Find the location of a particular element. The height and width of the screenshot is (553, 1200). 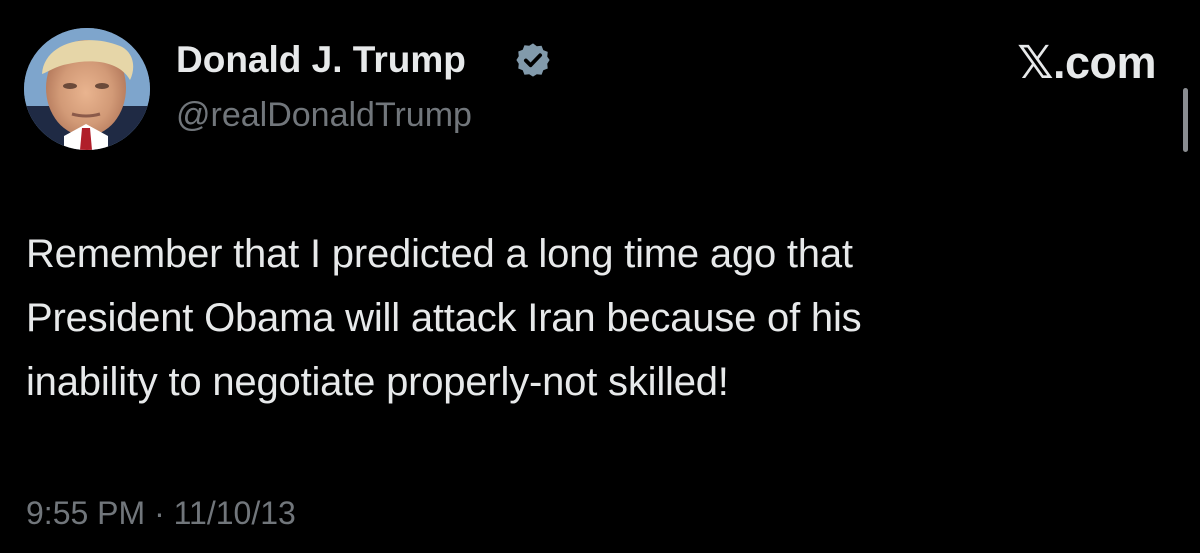

profile-photo-icon is located at coordinates (87, 89).